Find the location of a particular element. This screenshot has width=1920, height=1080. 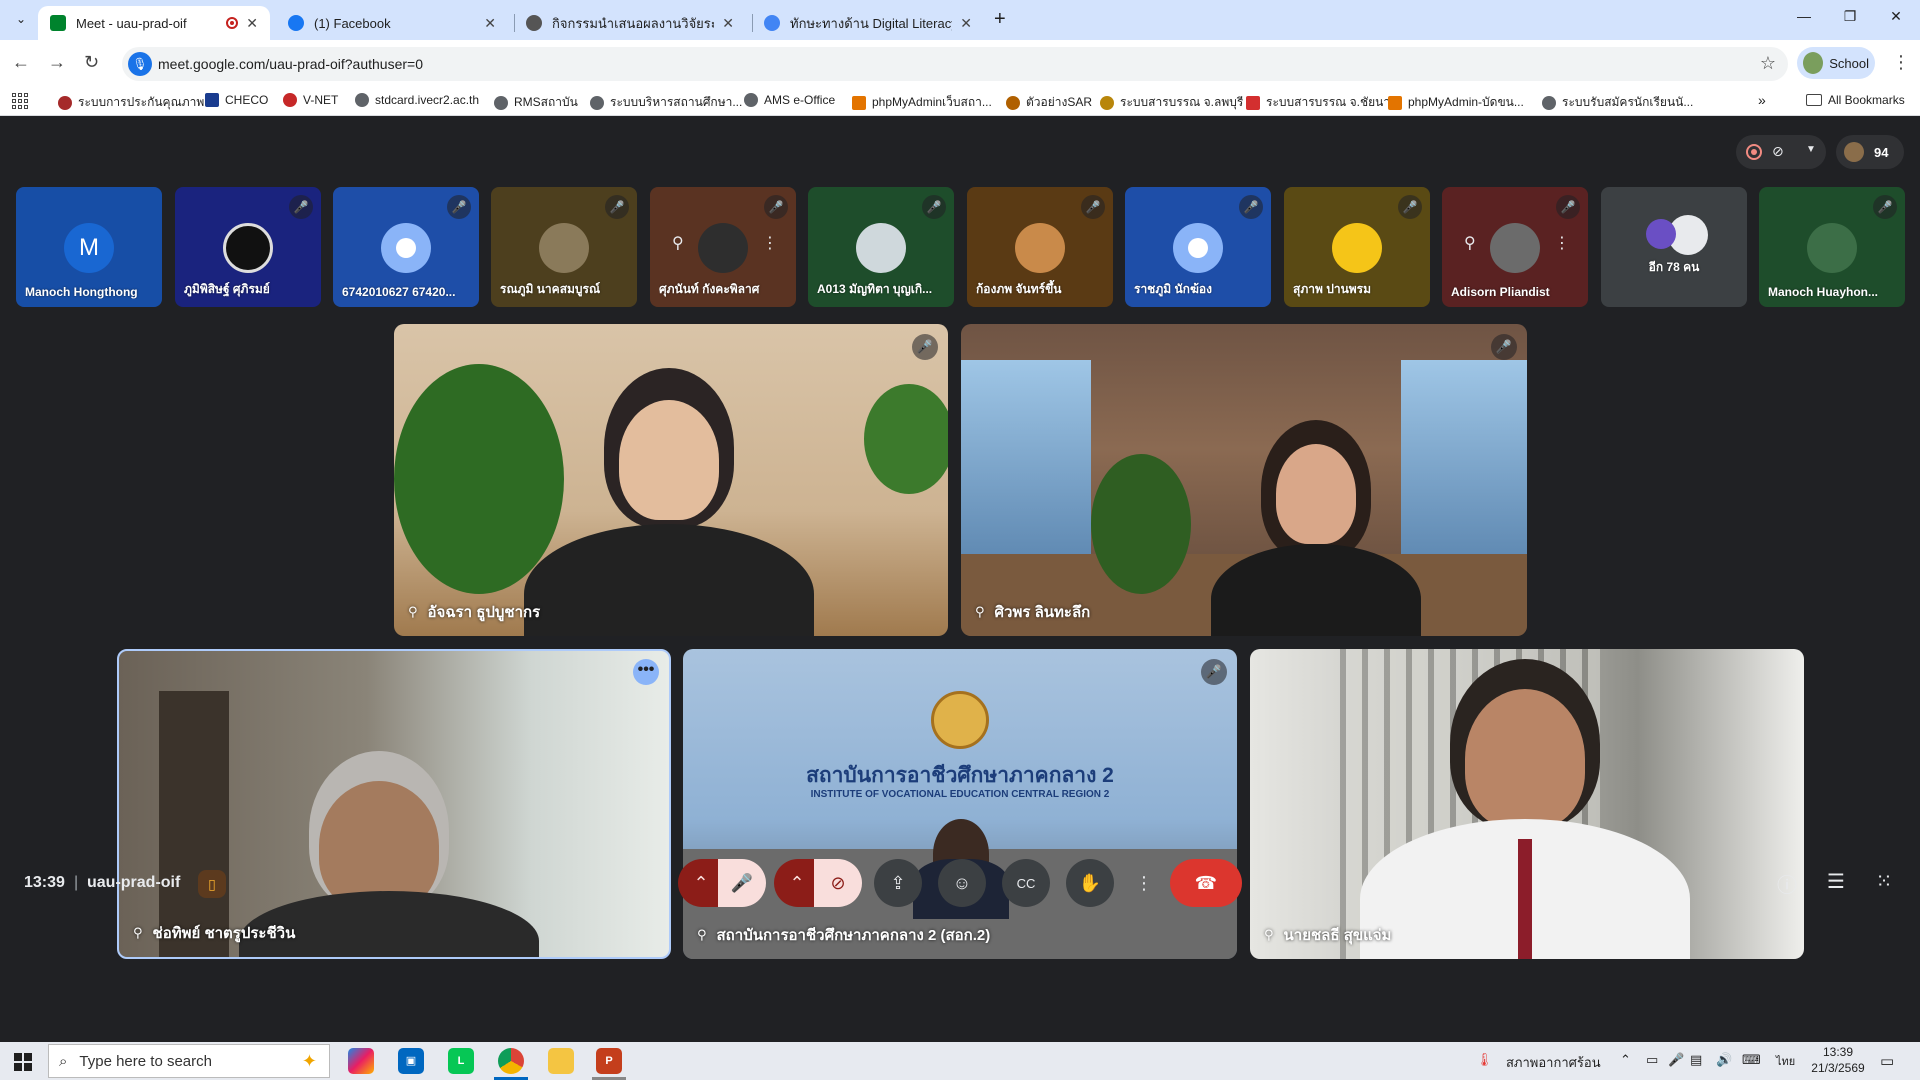

tab-meet: Meet - uau-prad-oif ✕ is located at coordinates (154, 23).